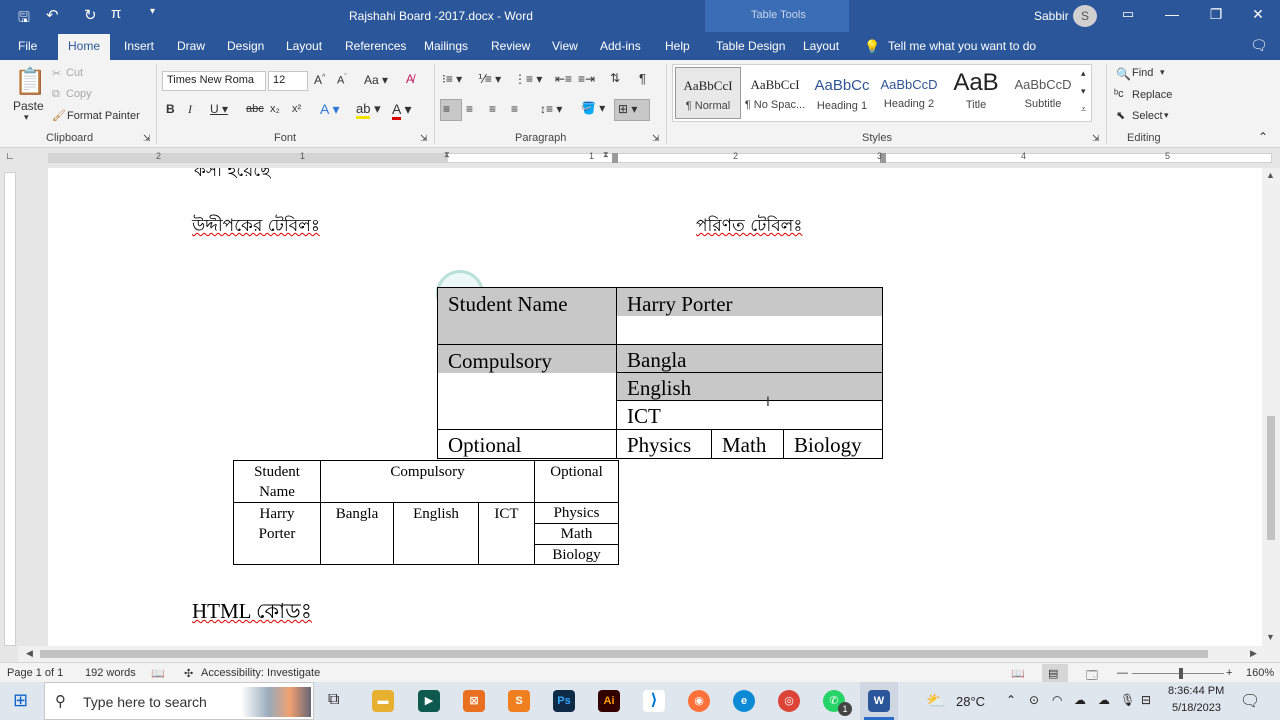 This screenshot has height=720, width=1280. What do you see at coordinates (749, 316) in the screenshot?
I see `table-cell: Harry Porter` at bounding box center [749, 316].